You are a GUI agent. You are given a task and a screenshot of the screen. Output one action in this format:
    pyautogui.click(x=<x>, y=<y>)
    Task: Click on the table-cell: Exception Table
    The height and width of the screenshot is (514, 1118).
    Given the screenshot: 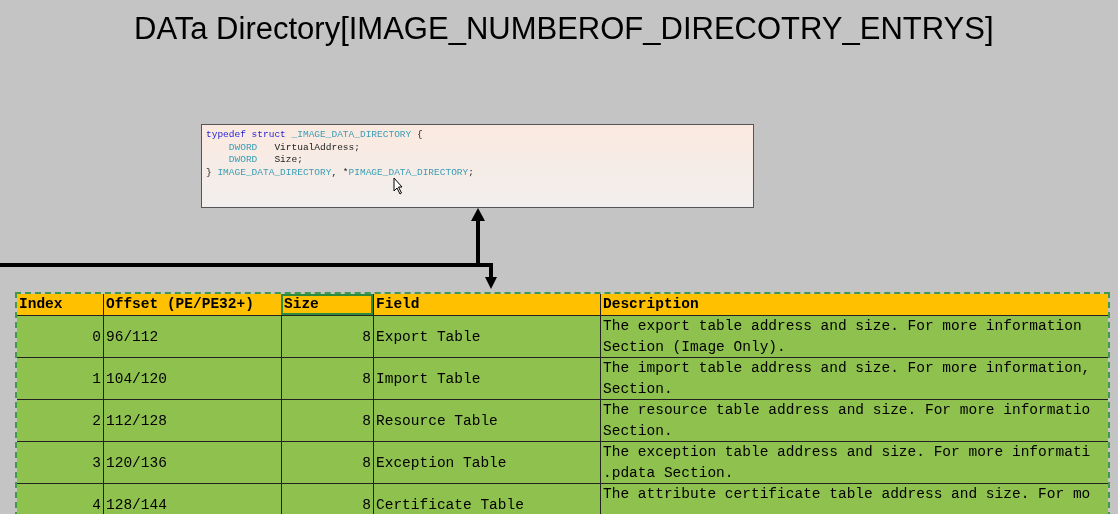 What is the action you would take?
    pyautogui.click(x=486, y=462)
    